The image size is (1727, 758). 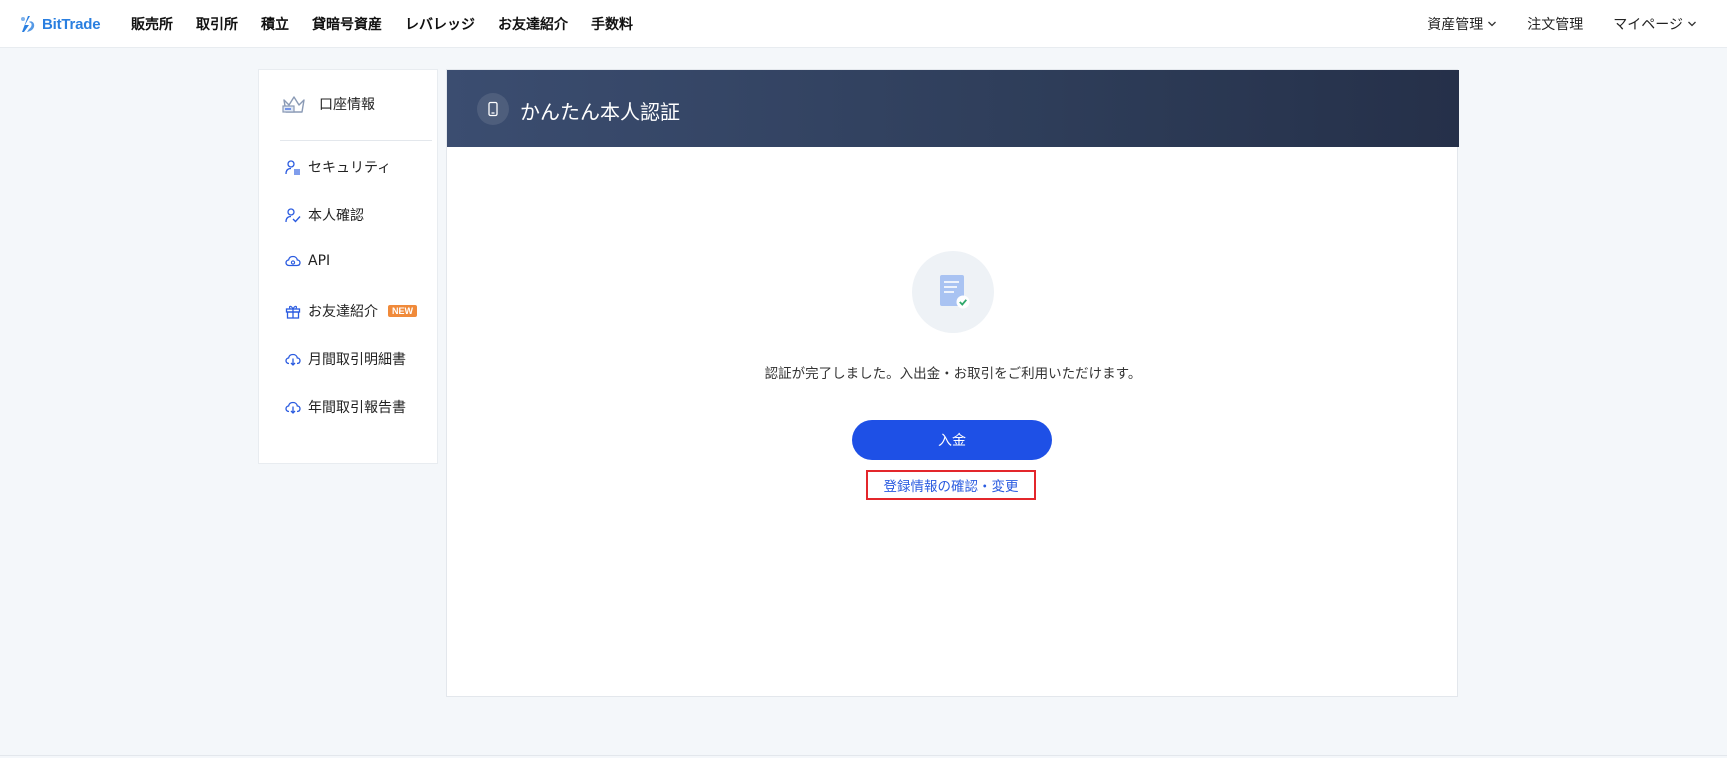 I want to click on document-check-icon, so click(x=953, y=292).